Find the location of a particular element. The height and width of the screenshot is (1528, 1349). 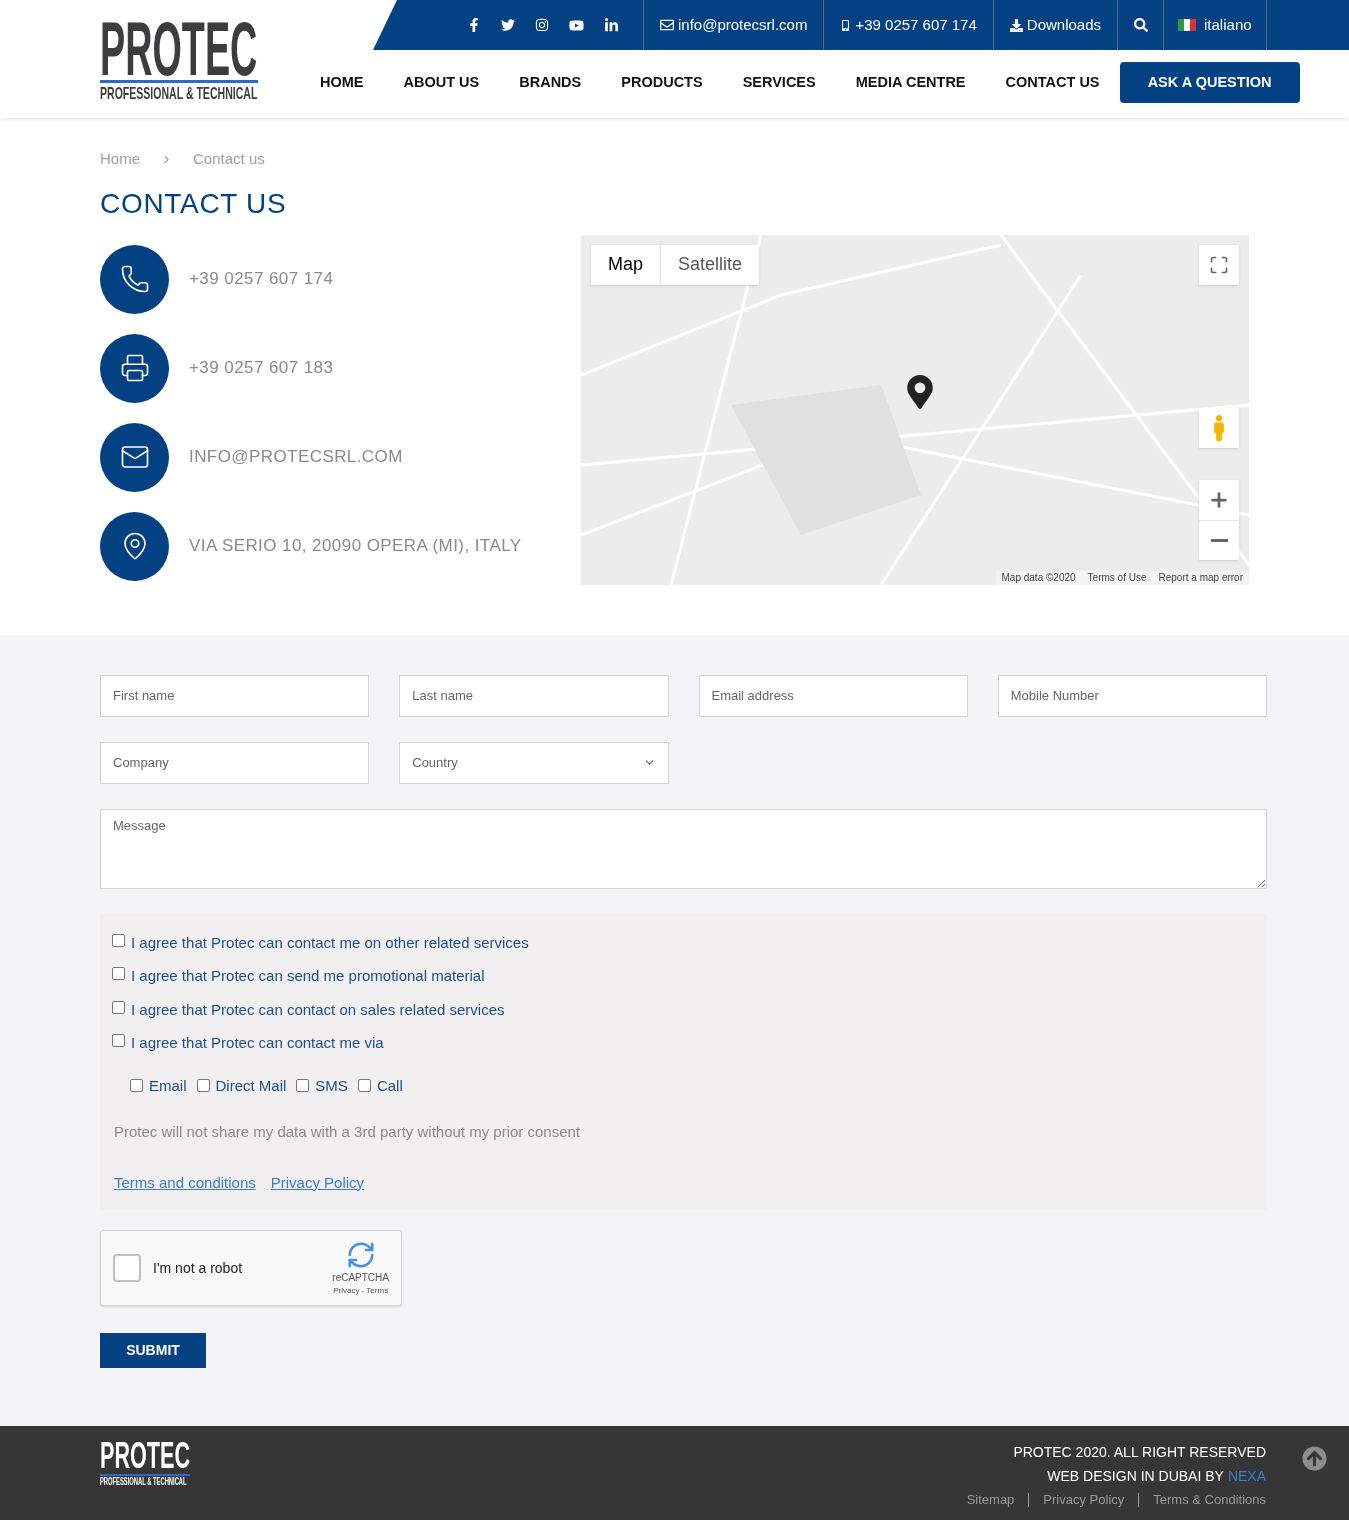

contact-text: +39 0257 607 183 is located at coordinates (261, 368).